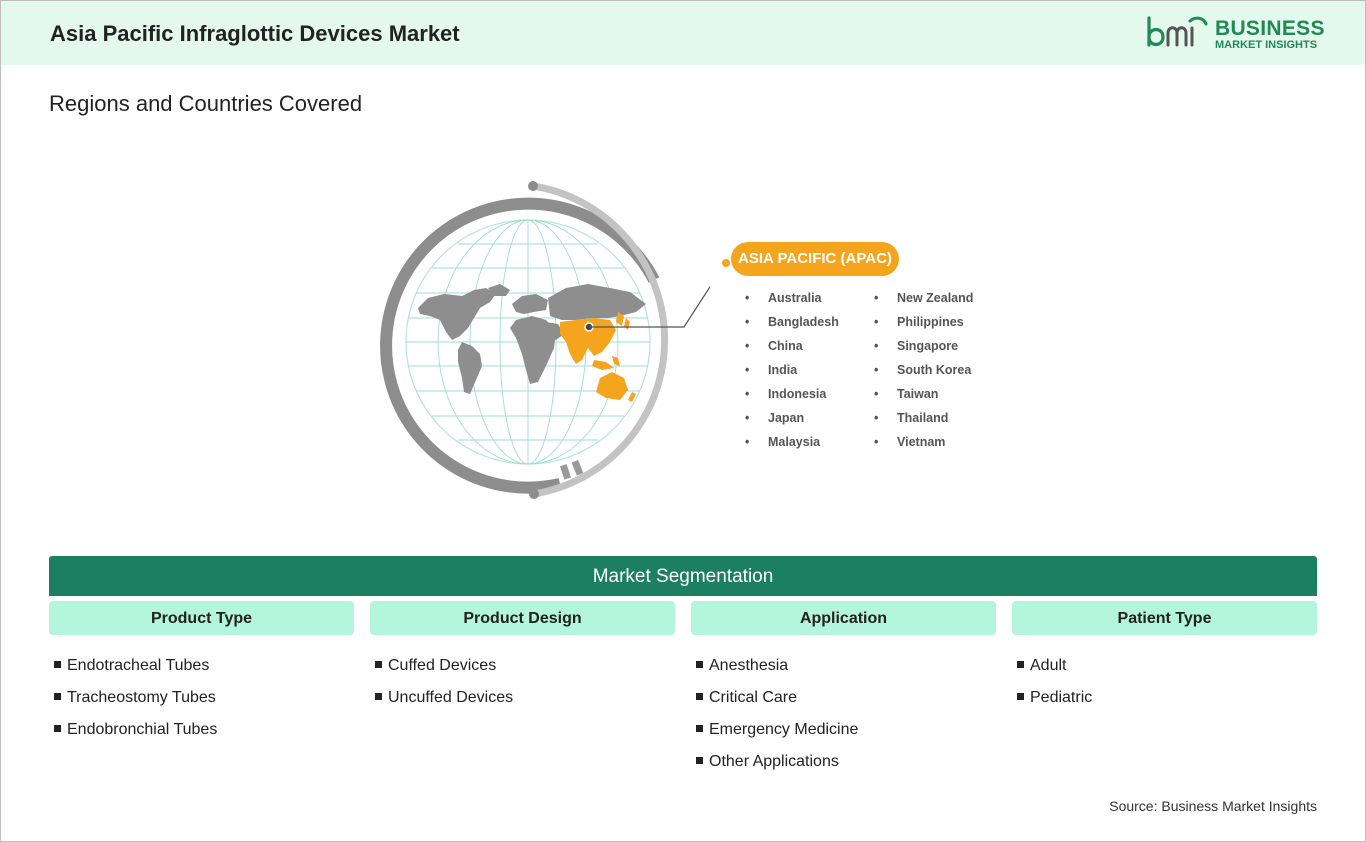  Describe the element at coordinates (683, 576) in the screenshot. I see `segmentation-title-bar: Market Segmentation` at that location.